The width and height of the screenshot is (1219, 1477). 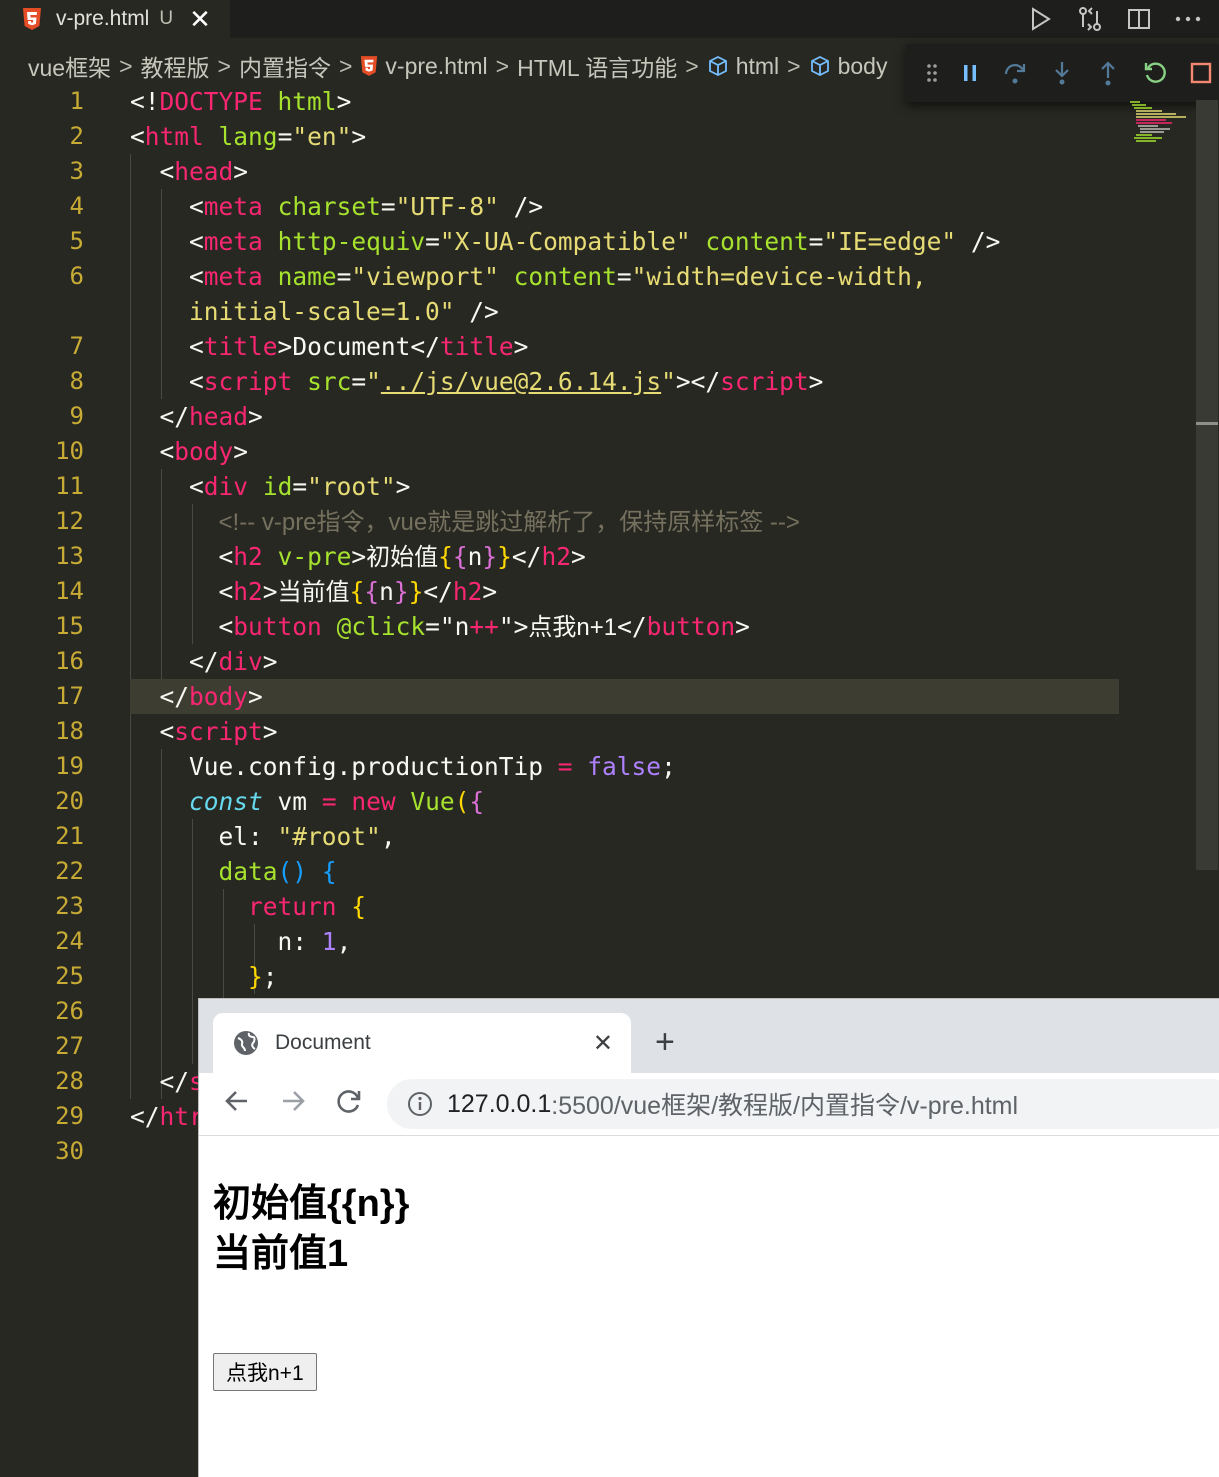 I want to click on browser-tab-strip: Document ✕ +, so click(x=709, y=1036).